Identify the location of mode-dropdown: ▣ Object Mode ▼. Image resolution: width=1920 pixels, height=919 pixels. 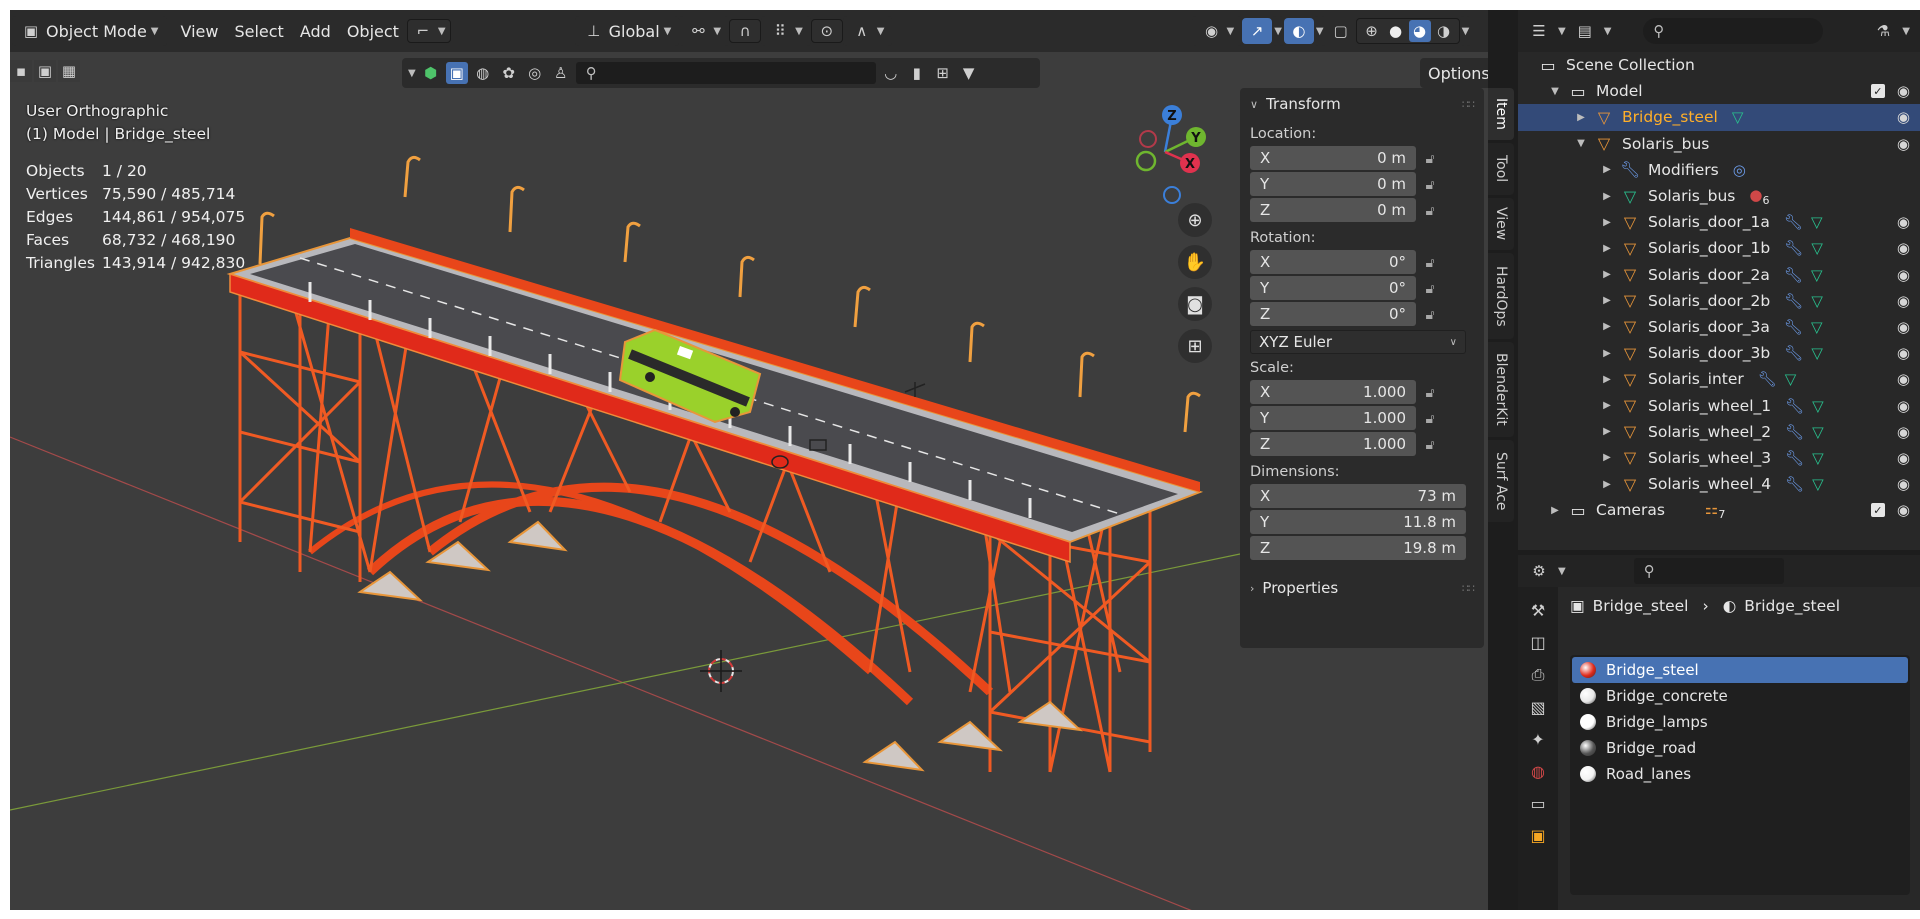
(89, 31).